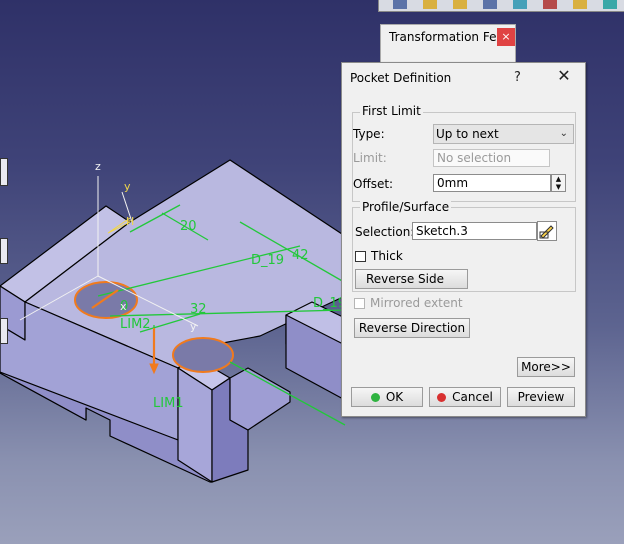 This screenshot has width=624, height=544. What do you see at coordinates (564, 76) in the screenshot?
I see `close-icon: ✕` at bounding box center [564, 76].